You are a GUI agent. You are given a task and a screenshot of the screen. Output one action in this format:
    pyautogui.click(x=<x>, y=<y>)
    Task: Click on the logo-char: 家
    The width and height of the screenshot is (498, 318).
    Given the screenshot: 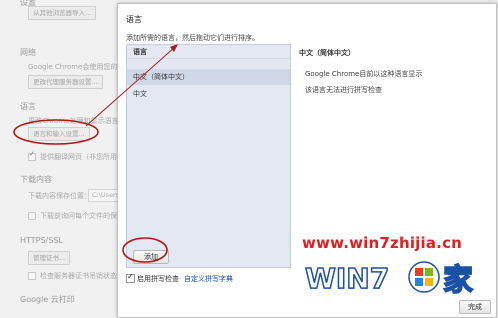 What is the action you would take?
    pyautogui.click(x=458, y=280)
    